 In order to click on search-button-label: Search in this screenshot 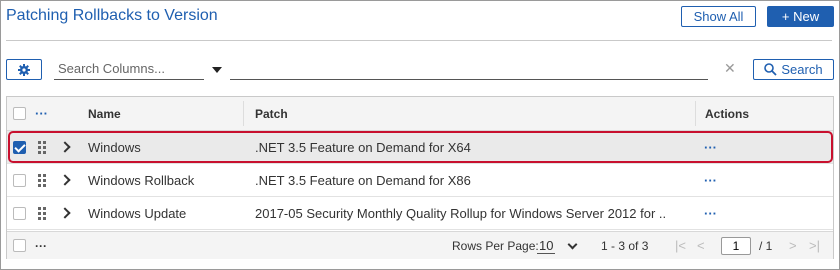, I will do `click(802, 69)`.